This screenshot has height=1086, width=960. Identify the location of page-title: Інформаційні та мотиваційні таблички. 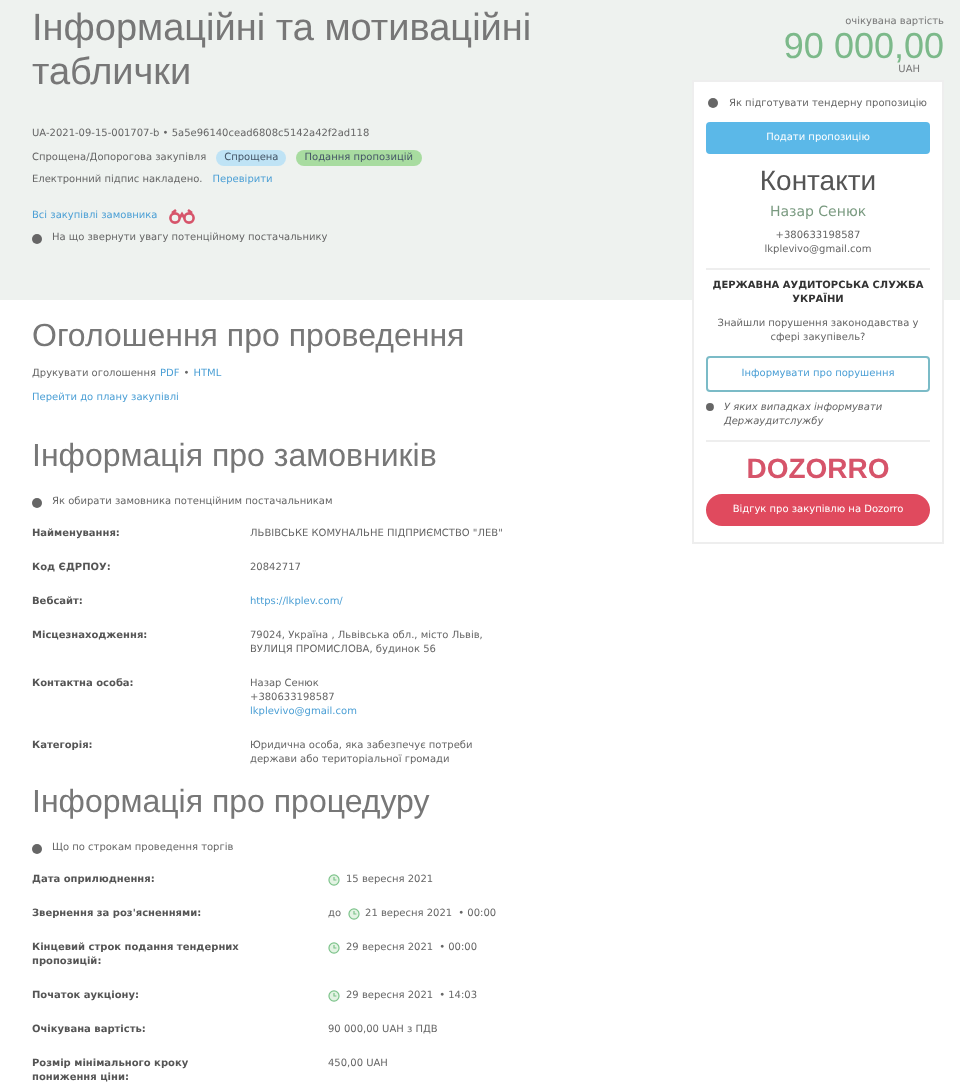
(283, 52).